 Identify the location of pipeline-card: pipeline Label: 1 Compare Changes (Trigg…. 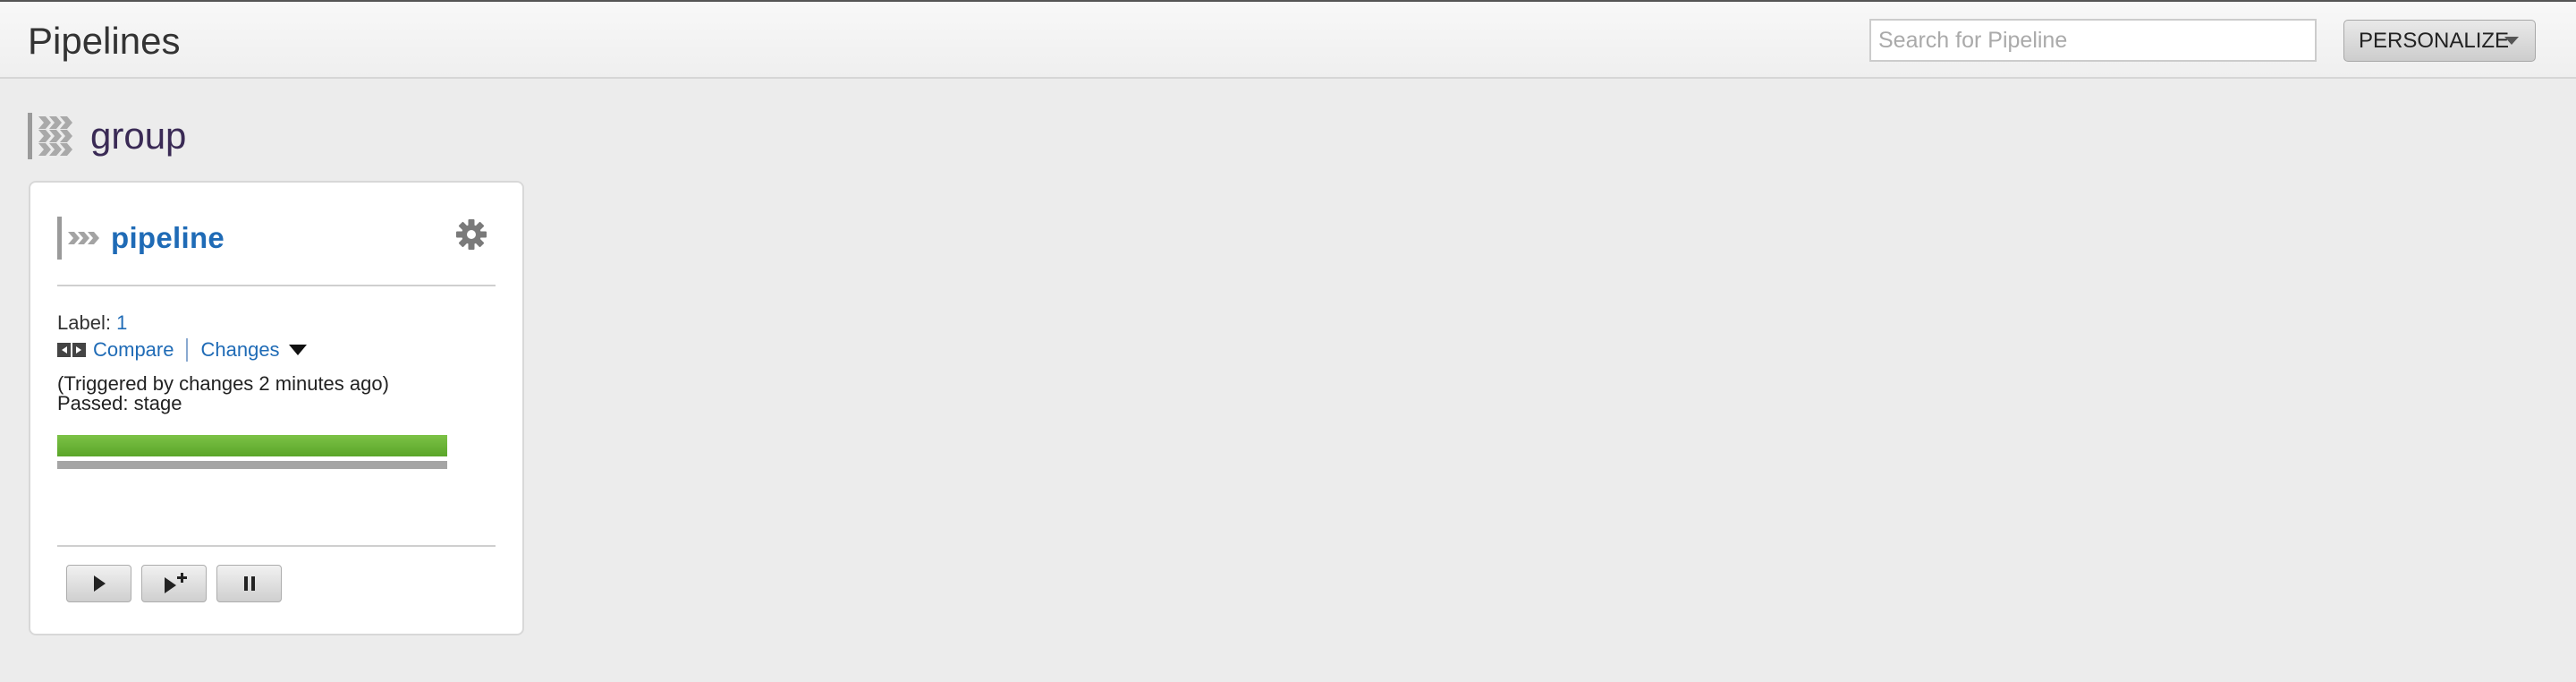
(276, 408).